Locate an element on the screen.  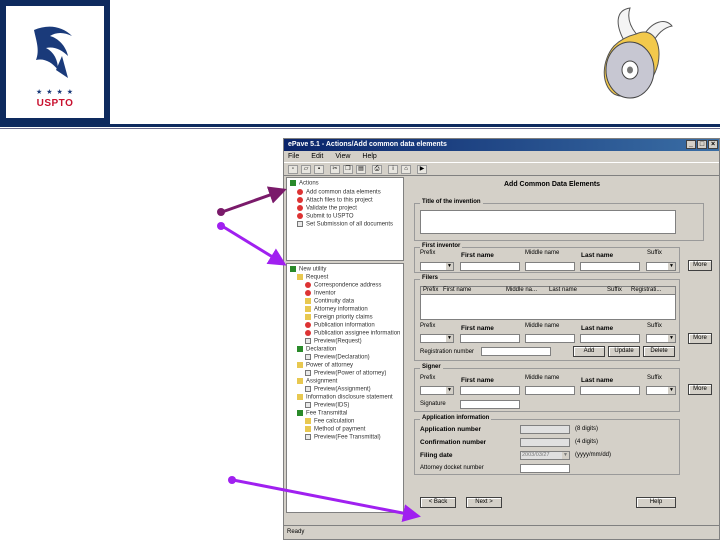
callout-dot-nav is located at coordinates (232, 480).